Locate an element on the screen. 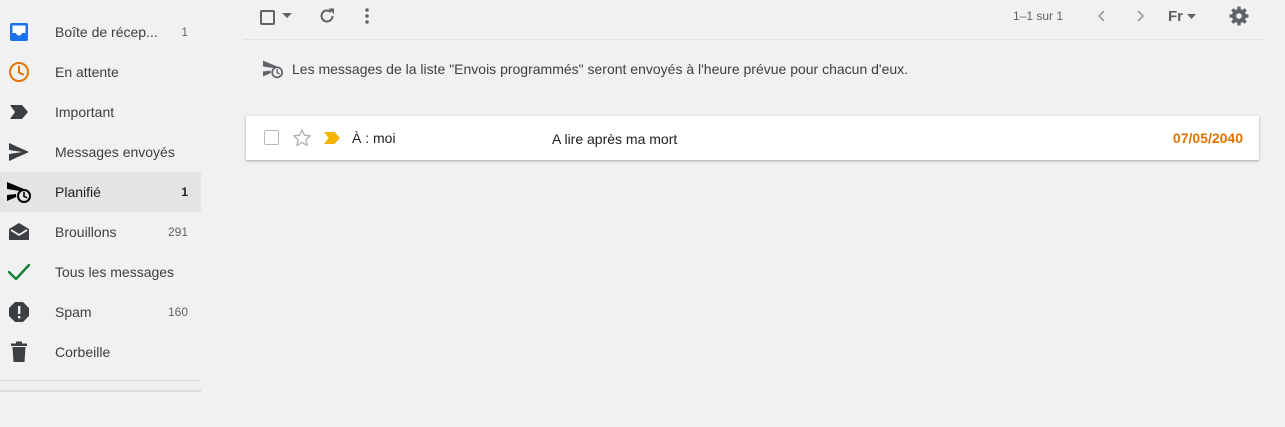 The image size is (1285, 427). pagination-info: 1–1 sur 1 is located at coordinates (1038, 16).